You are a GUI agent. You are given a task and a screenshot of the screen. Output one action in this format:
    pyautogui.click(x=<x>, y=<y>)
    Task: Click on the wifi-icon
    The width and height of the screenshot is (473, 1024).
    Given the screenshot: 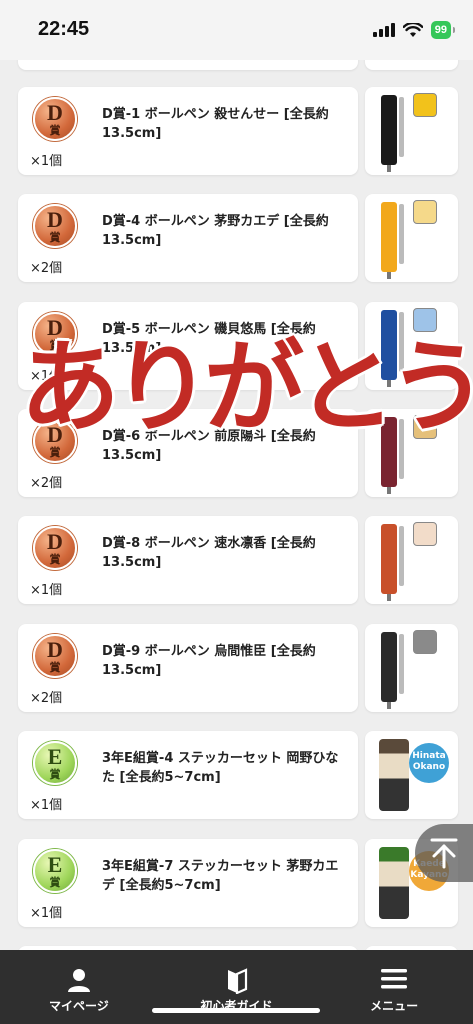 What is the action you would take?
    pyautogui.click(x=412, y=29)
    